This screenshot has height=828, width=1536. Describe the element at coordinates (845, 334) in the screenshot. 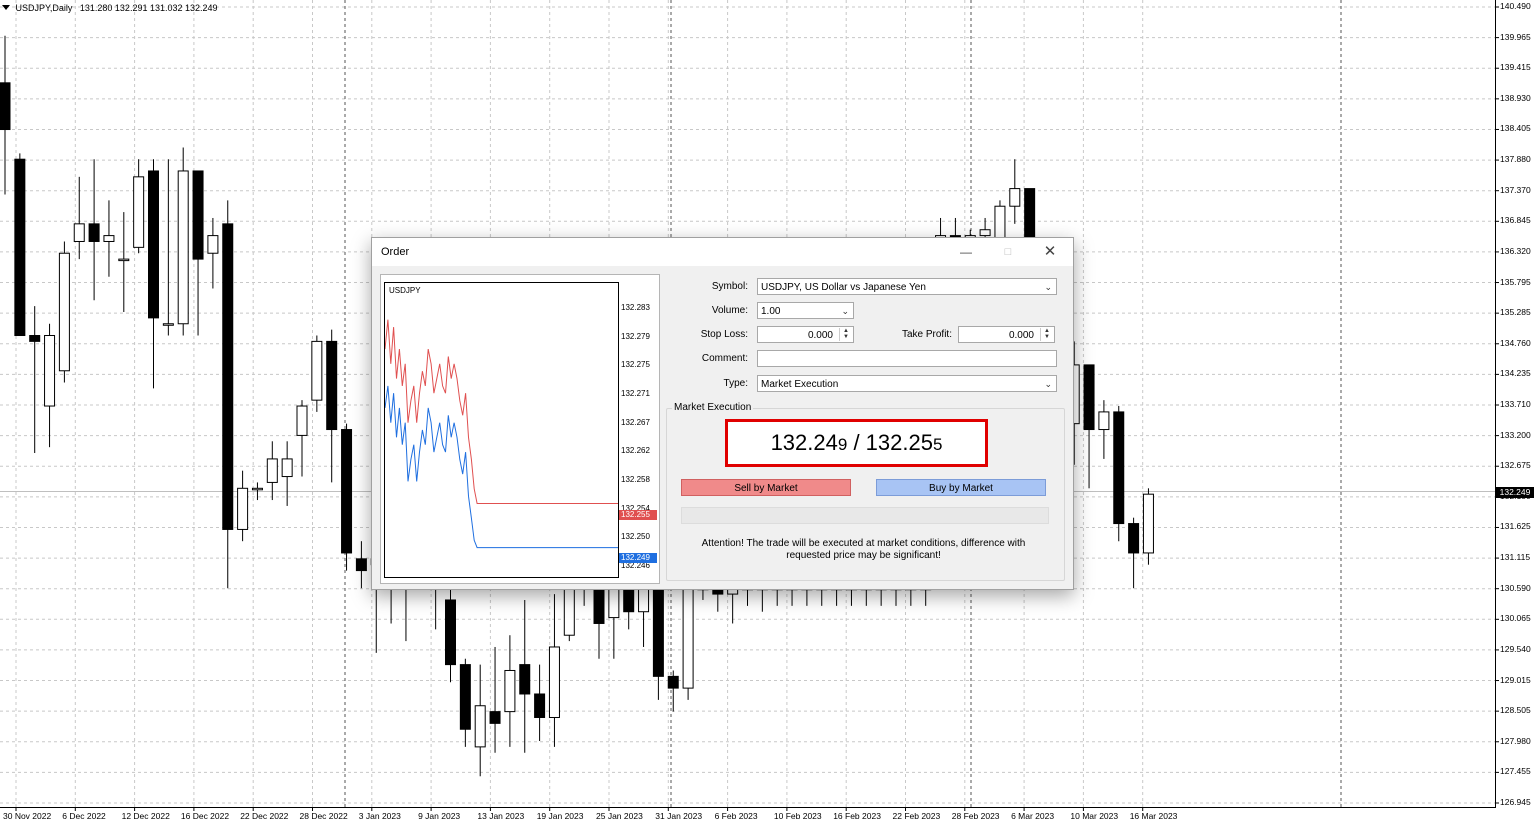

I see `stop-loss-spinner-icon: ▲ ▼` at that location.